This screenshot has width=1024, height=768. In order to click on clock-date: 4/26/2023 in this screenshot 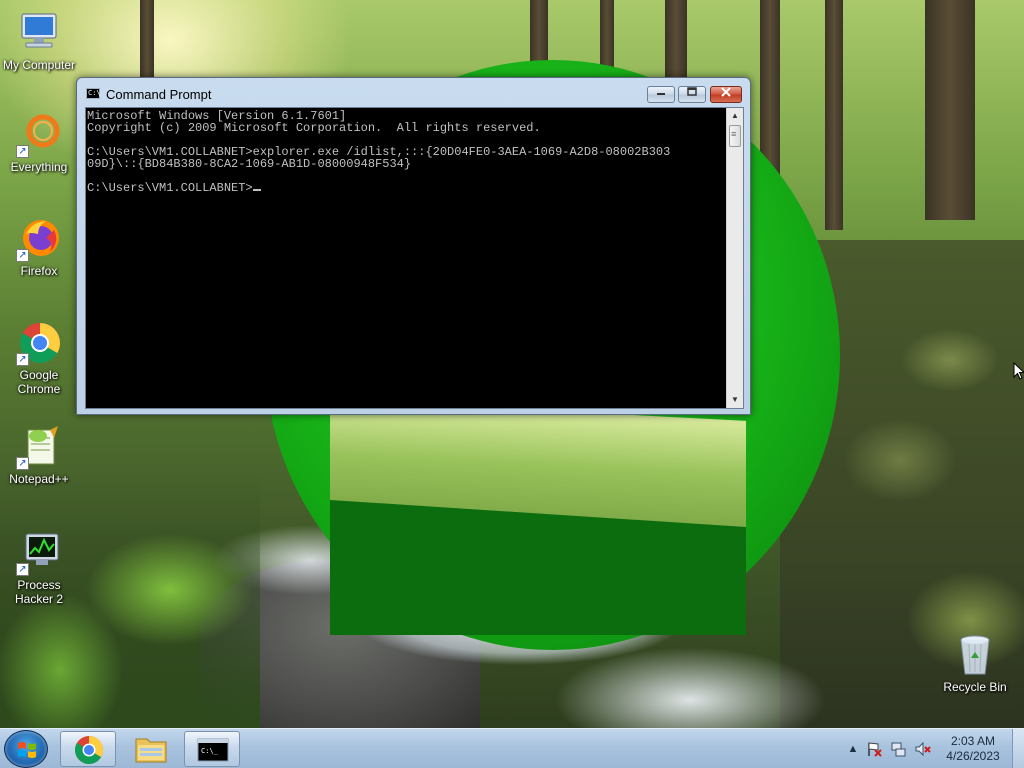, I will do `click(973, 756)`.